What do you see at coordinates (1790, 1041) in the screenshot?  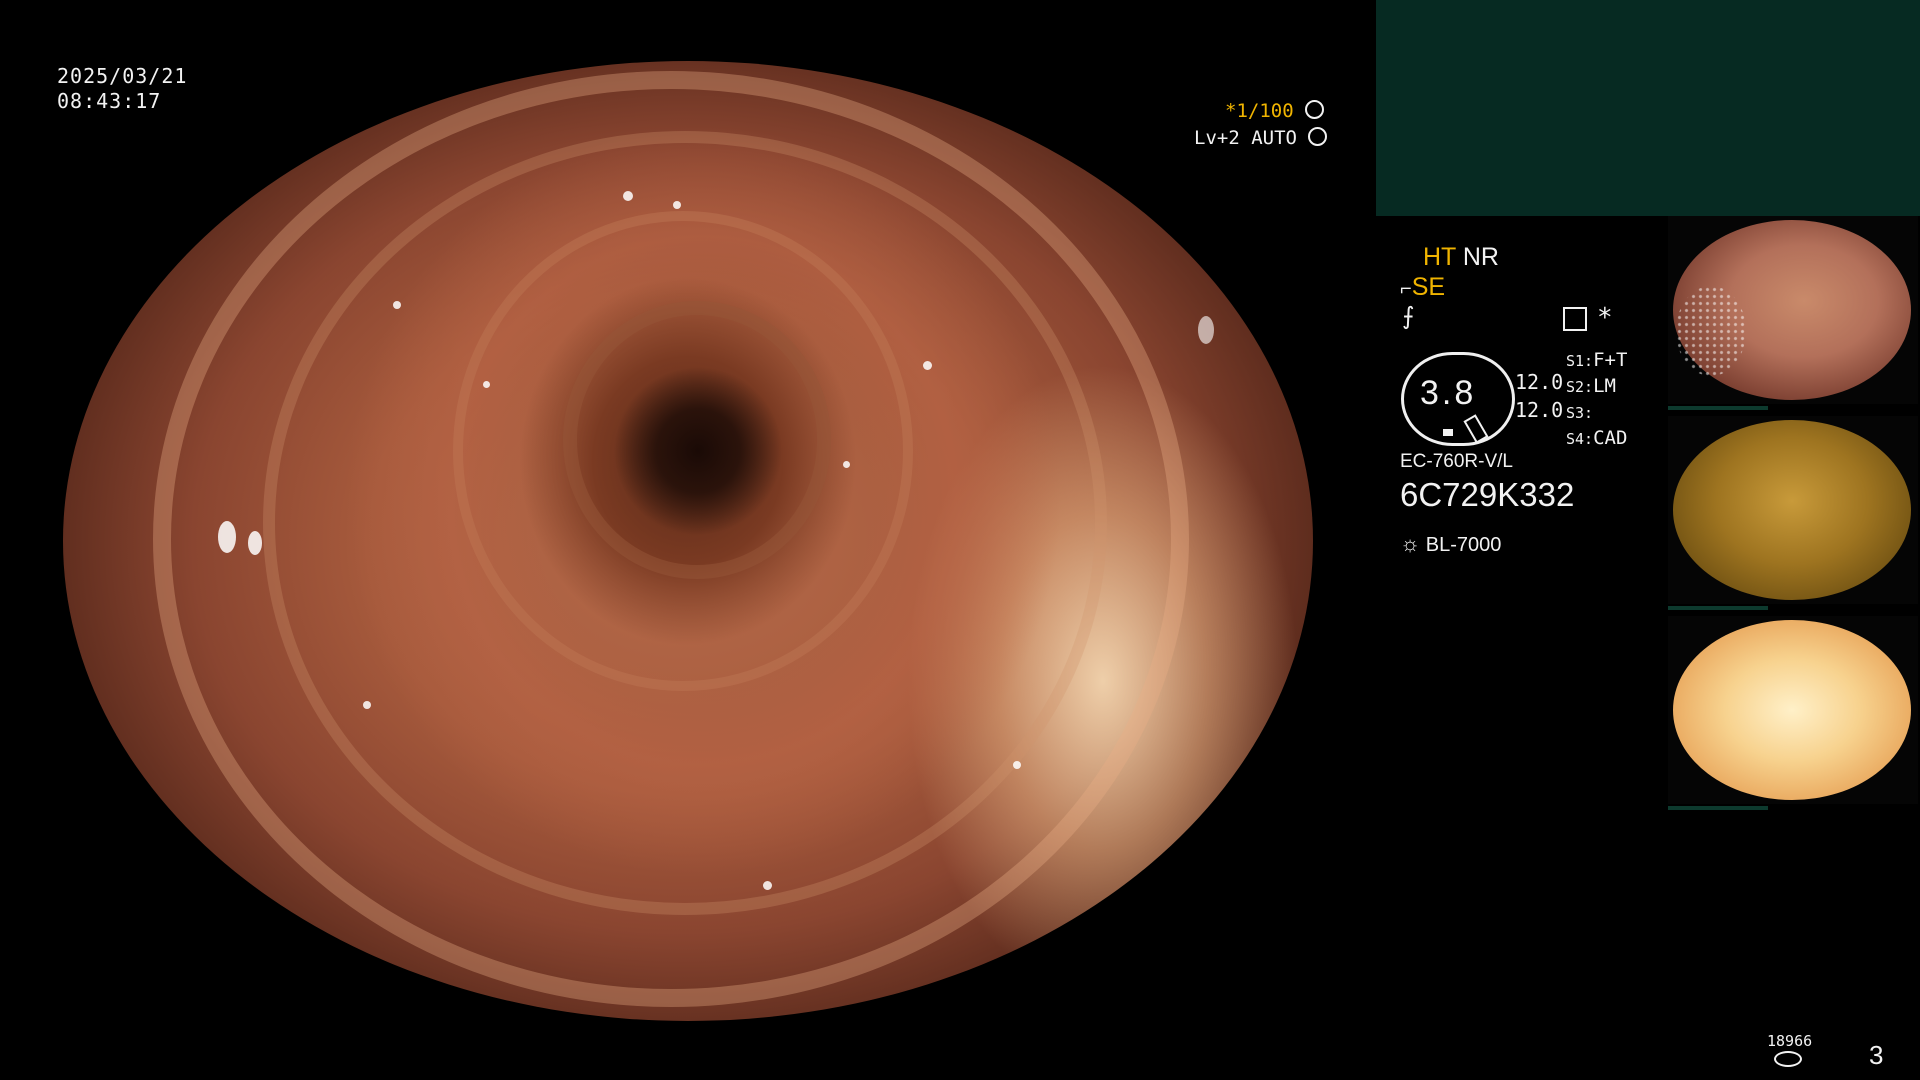 I see `storage-count: 18966` at bounding box center [1790, 1041].